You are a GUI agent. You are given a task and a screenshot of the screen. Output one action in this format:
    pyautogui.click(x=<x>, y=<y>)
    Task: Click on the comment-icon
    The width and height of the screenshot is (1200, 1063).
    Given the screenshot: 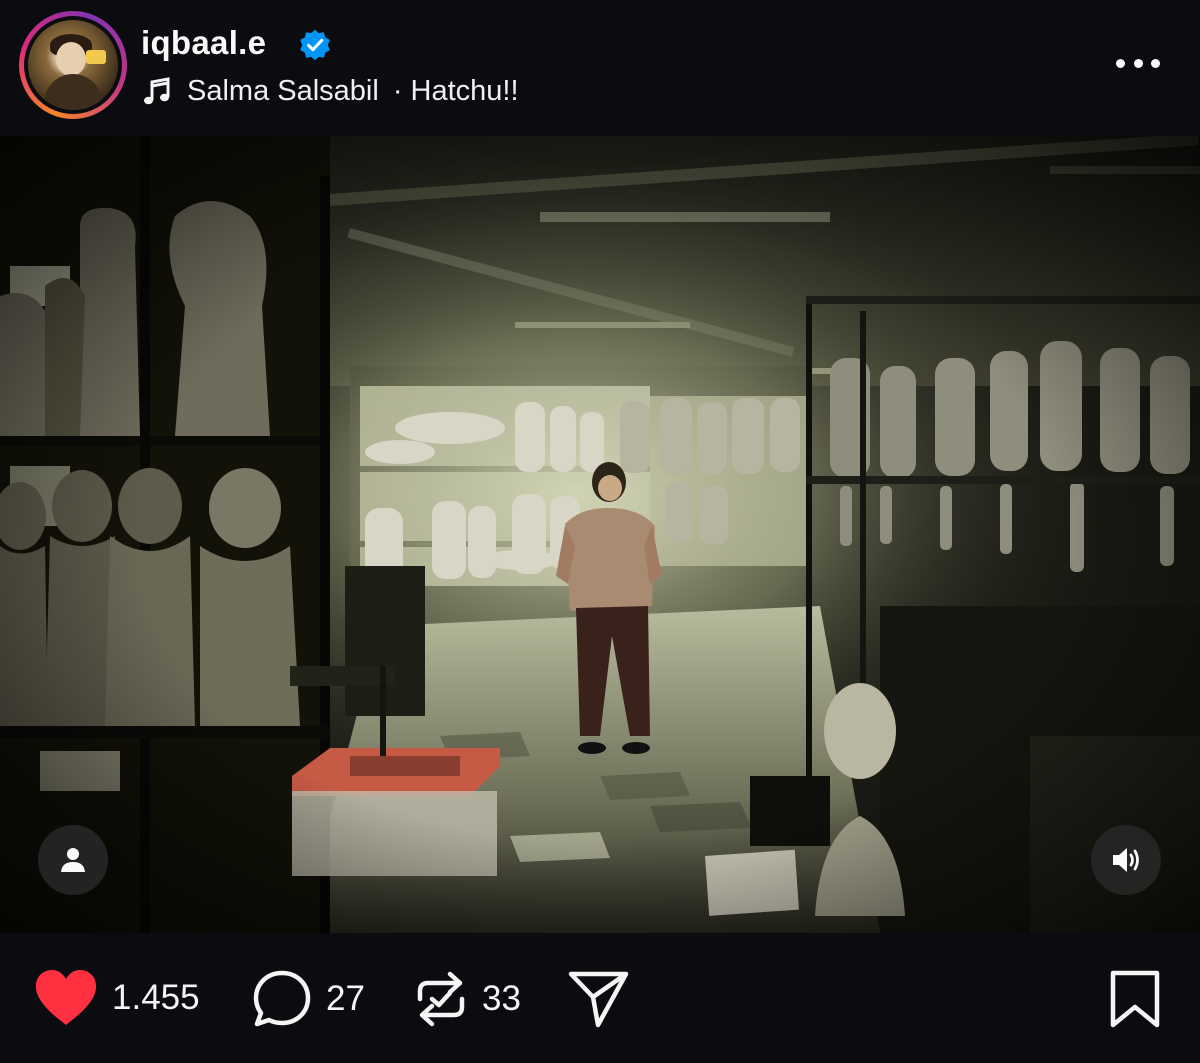 What is the action you would take?
    pyautogui.click(x=282, y=998)
    